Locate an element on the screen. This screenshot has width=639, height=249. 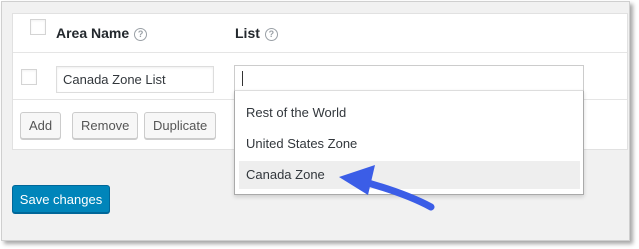
option-rest-of-world: Rest of the World is located at coordinates (409, 113).